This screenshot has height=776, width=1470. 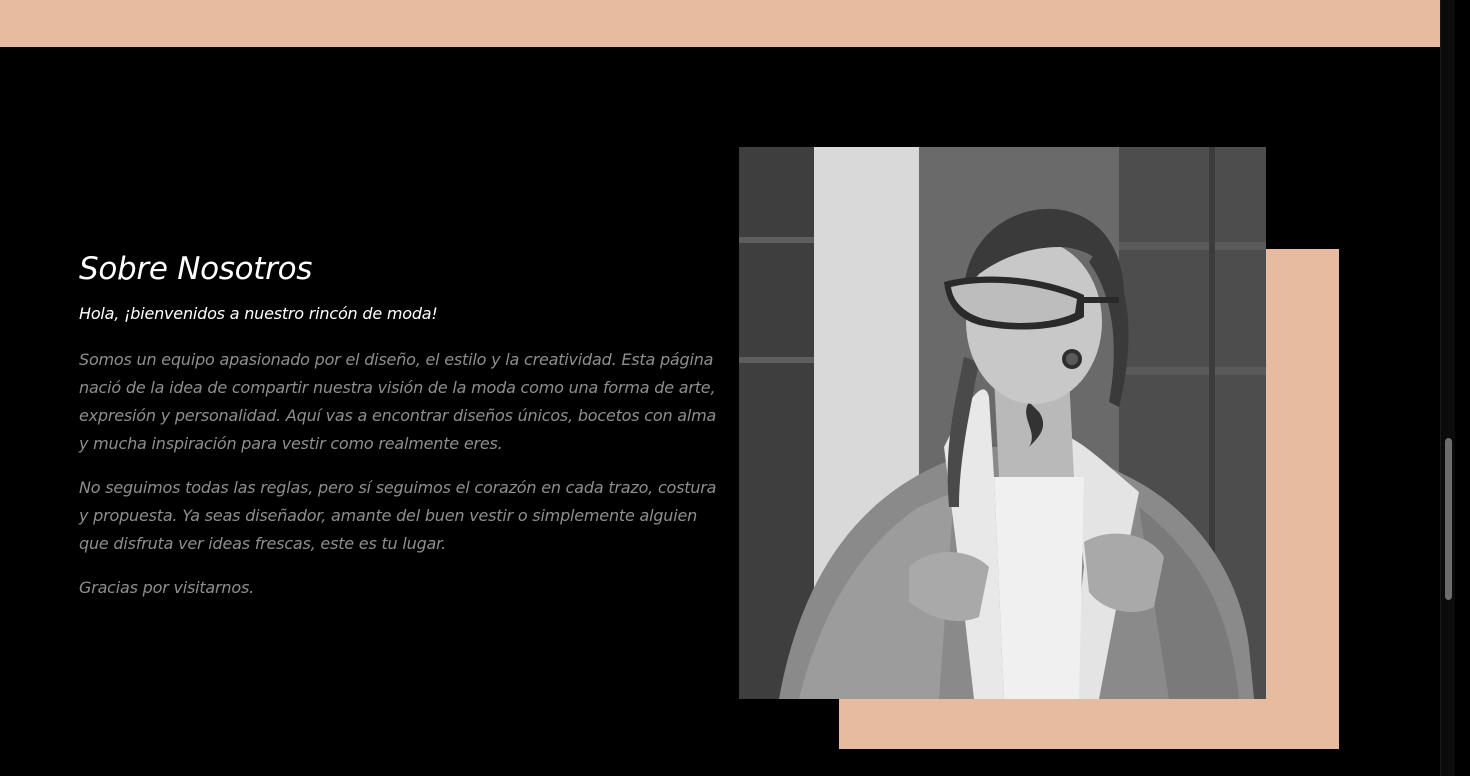 I want to click on about-title: Sobre Nosotros, so click(x=196, y=269).